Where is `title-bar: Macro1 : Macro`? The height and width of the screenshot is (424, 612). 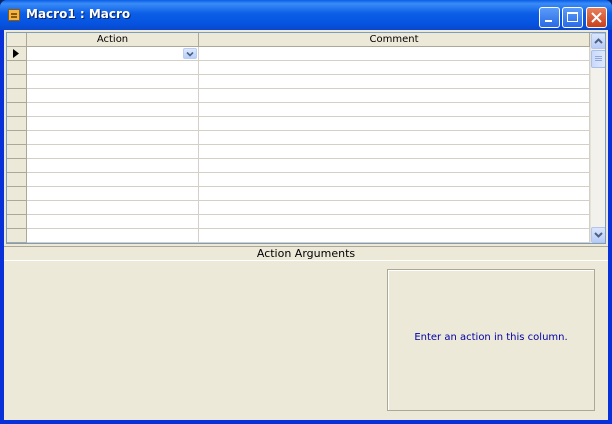 title-bar: Macro1 : Macro is located at coordinates (306, 15).